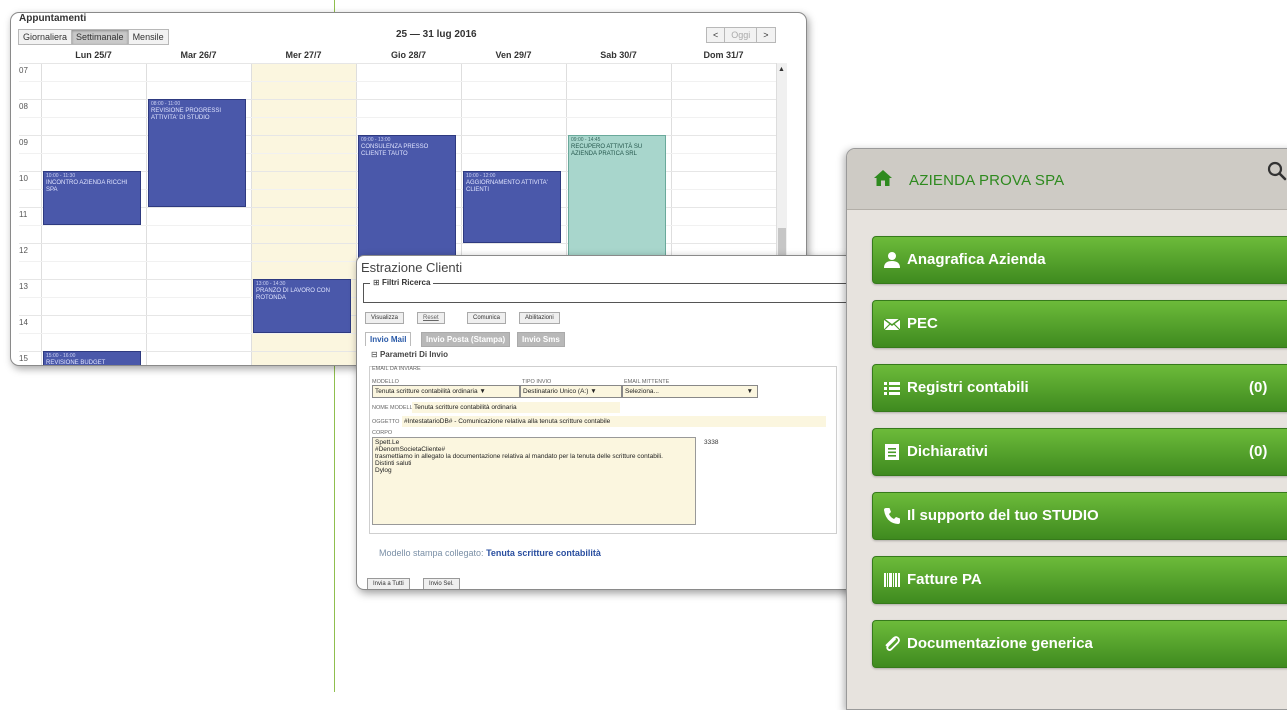 Image resolution: width=1287 pixels, height=710 pixels. Describe the element at coordinates (1079, 388) in the screenshot. I see `menu-registri-contabili: Registri contabili (0)` at that location.